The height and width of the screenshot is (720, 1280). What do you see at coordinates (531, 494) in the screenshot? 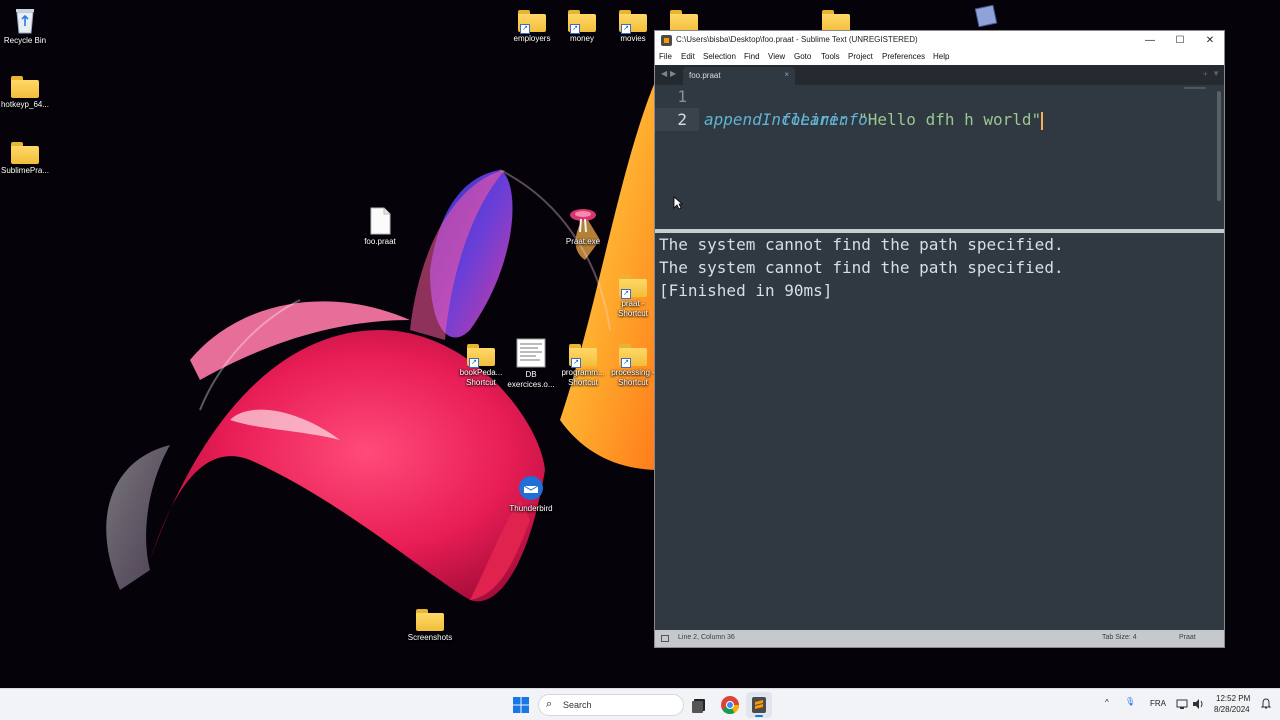
I see `desktop-icon-thunderbird: Thunderbird` at bounding box center [531, 494].